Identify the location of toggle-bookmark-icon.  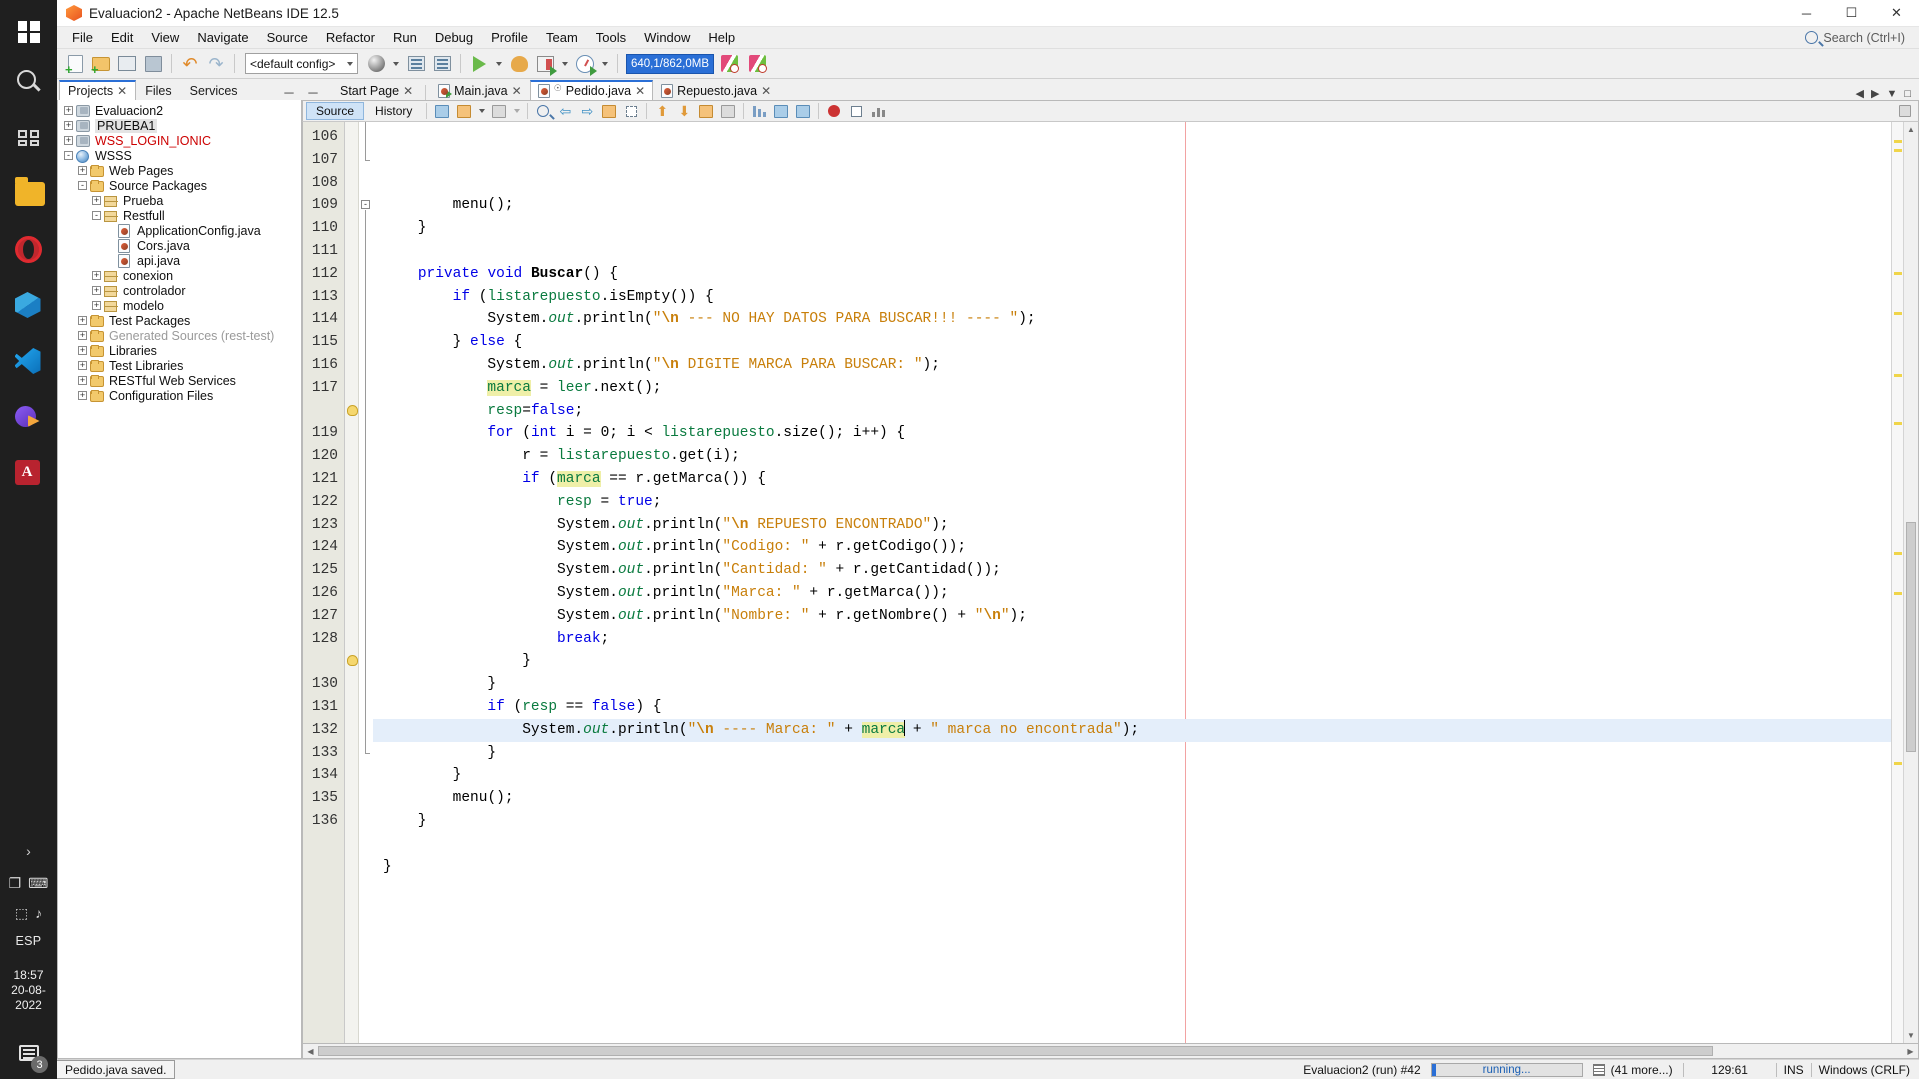
(609, 111).